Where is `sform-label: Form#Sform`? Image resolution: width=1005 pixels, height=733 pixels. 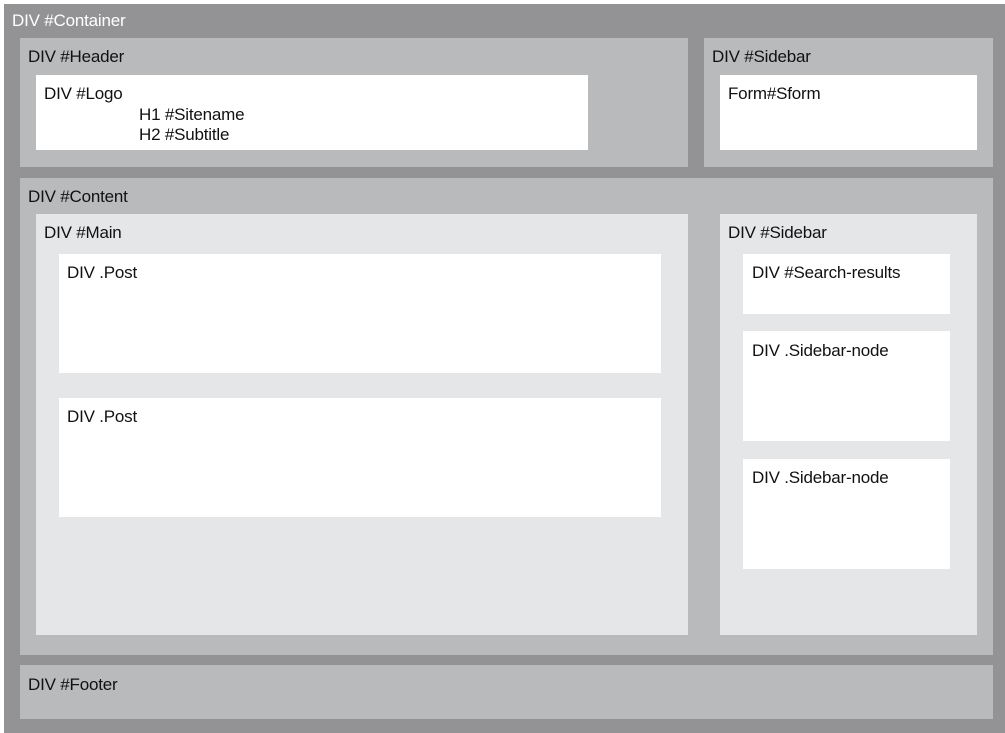
sform-label: Form#Sform is located at coordinates (774, 93).